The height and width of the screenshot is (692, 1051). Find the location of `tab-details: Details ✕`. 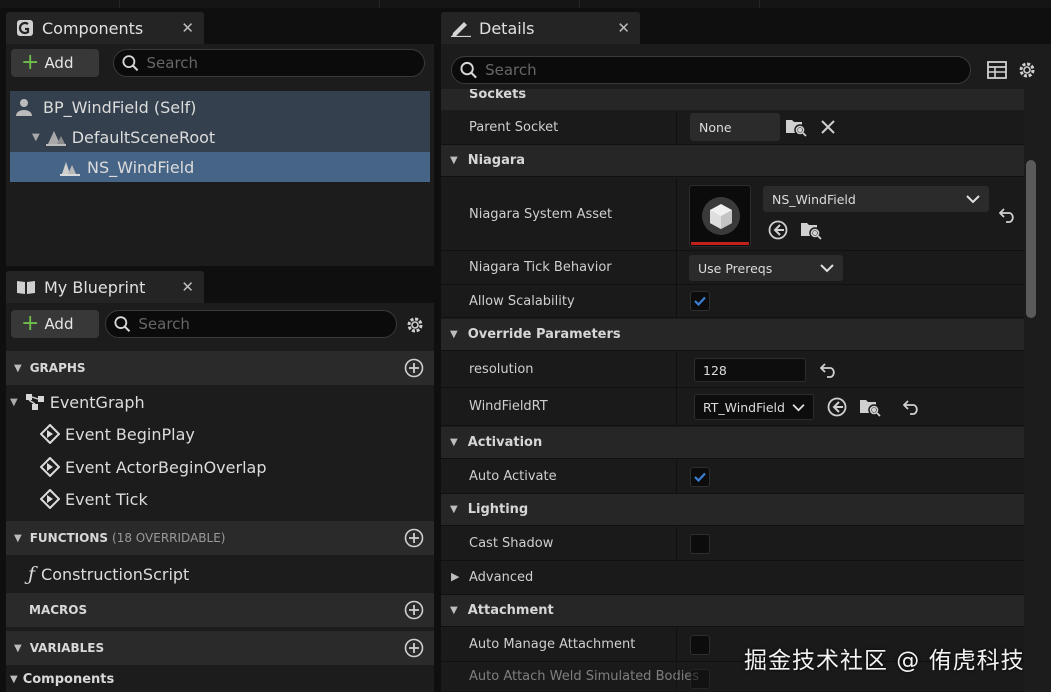

tab-details: Details ✕ is located at coordinates (540, 28).